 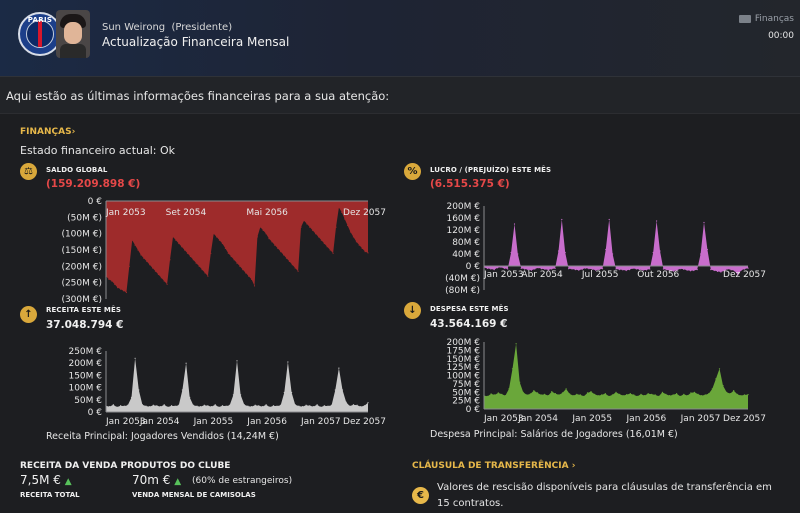 I want to click on y-tick-label: (40M €), so click(x=462, y=279).